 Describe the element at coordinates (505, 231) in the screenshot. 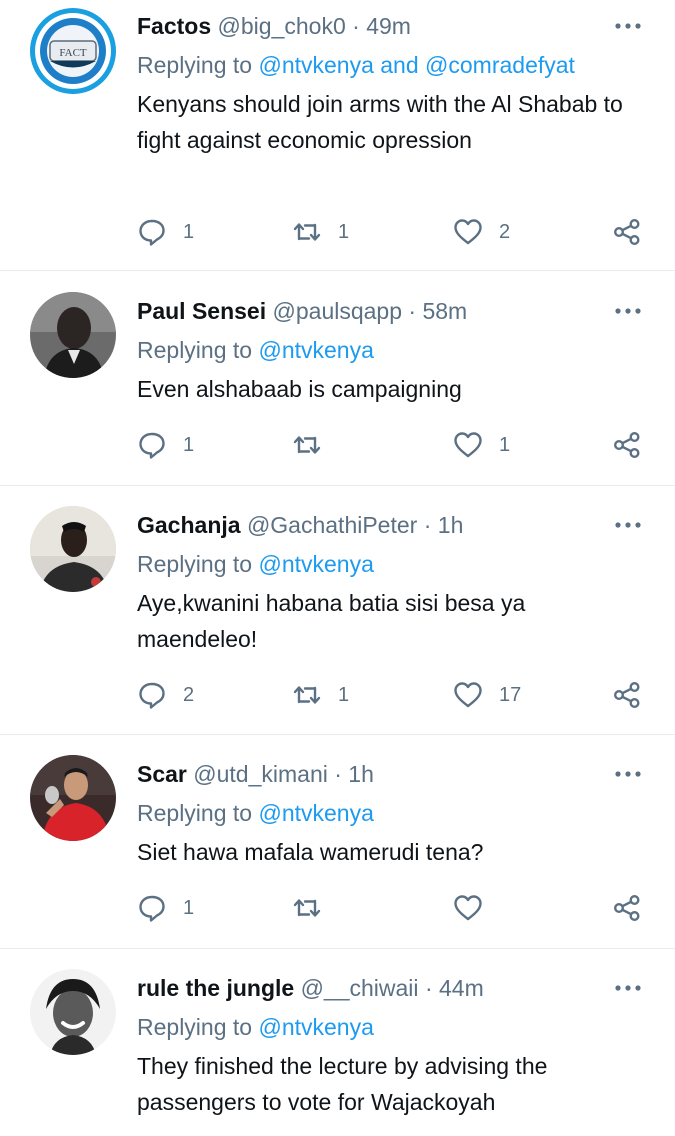

I see `like-count: 2` at that location.